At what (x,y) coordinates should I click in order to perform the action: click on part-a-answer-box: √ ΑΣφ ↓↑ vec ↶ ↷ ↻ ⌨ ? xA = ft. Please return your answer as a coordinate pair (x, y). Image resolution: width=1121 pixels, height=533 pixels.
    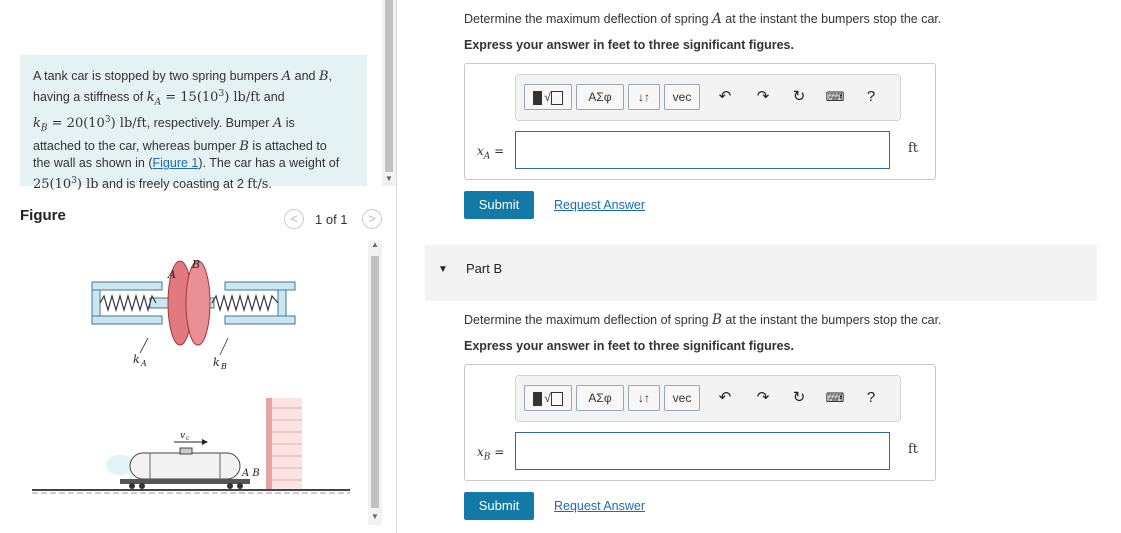
    Looking at the image, I should click on (700, 121).